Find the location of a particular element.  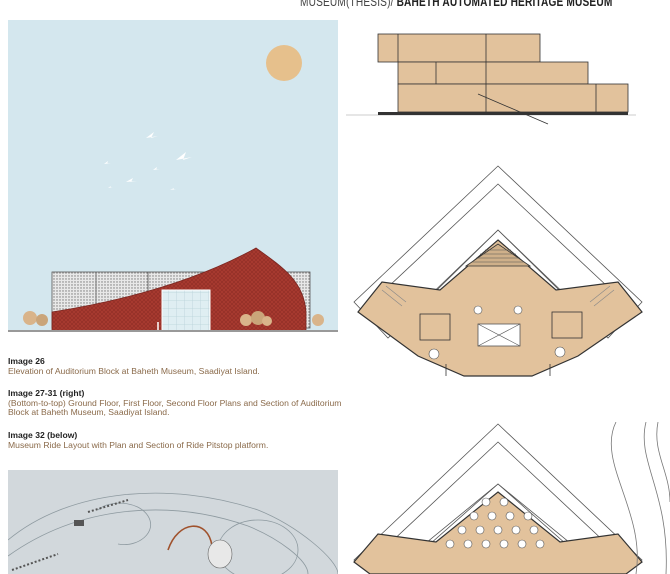

header-prefix: MUSEUM(THESIS)/ is located at coordinates (347, 4).